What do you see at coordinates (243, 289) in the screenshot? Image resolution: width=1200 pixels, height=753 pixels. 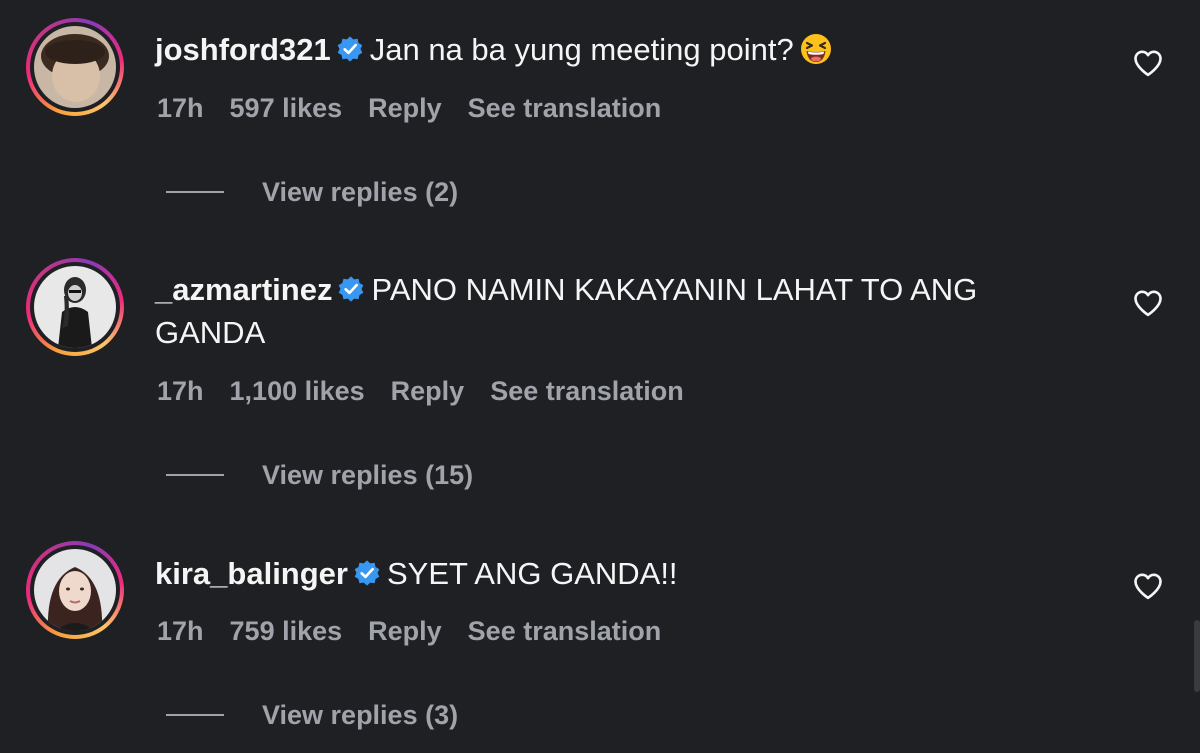 I see `username: _azmartinez` at bounding box center [243, 289].